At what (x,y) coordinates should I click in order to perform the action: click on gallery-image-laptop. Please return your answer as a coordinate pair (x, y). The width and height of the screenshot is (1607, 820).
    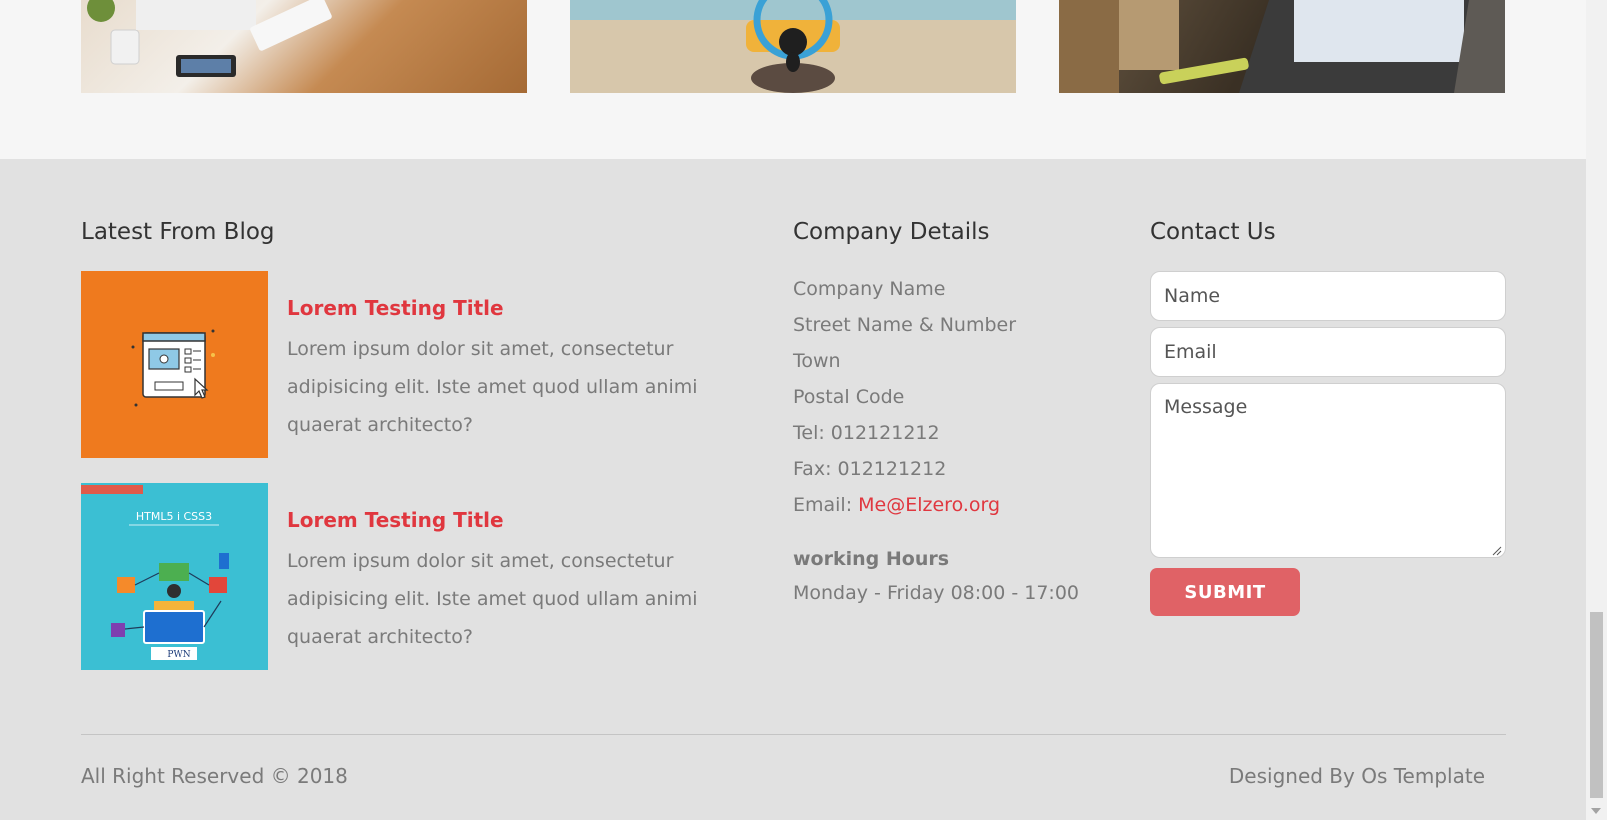
    Looking at the image, I should click on (1282, 46).